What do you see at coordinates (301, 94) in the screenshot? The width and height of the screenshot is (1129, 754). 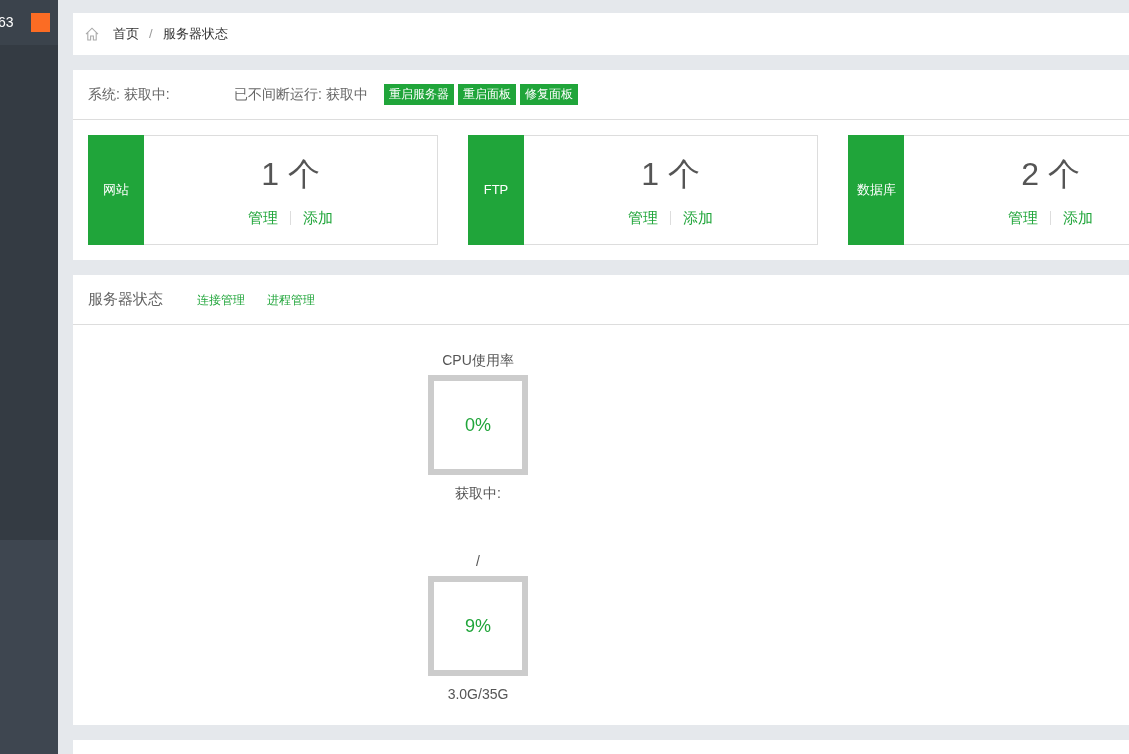 I see `uptime-text: 已不间断运行: 获取中` at bounding box center [301, 94].